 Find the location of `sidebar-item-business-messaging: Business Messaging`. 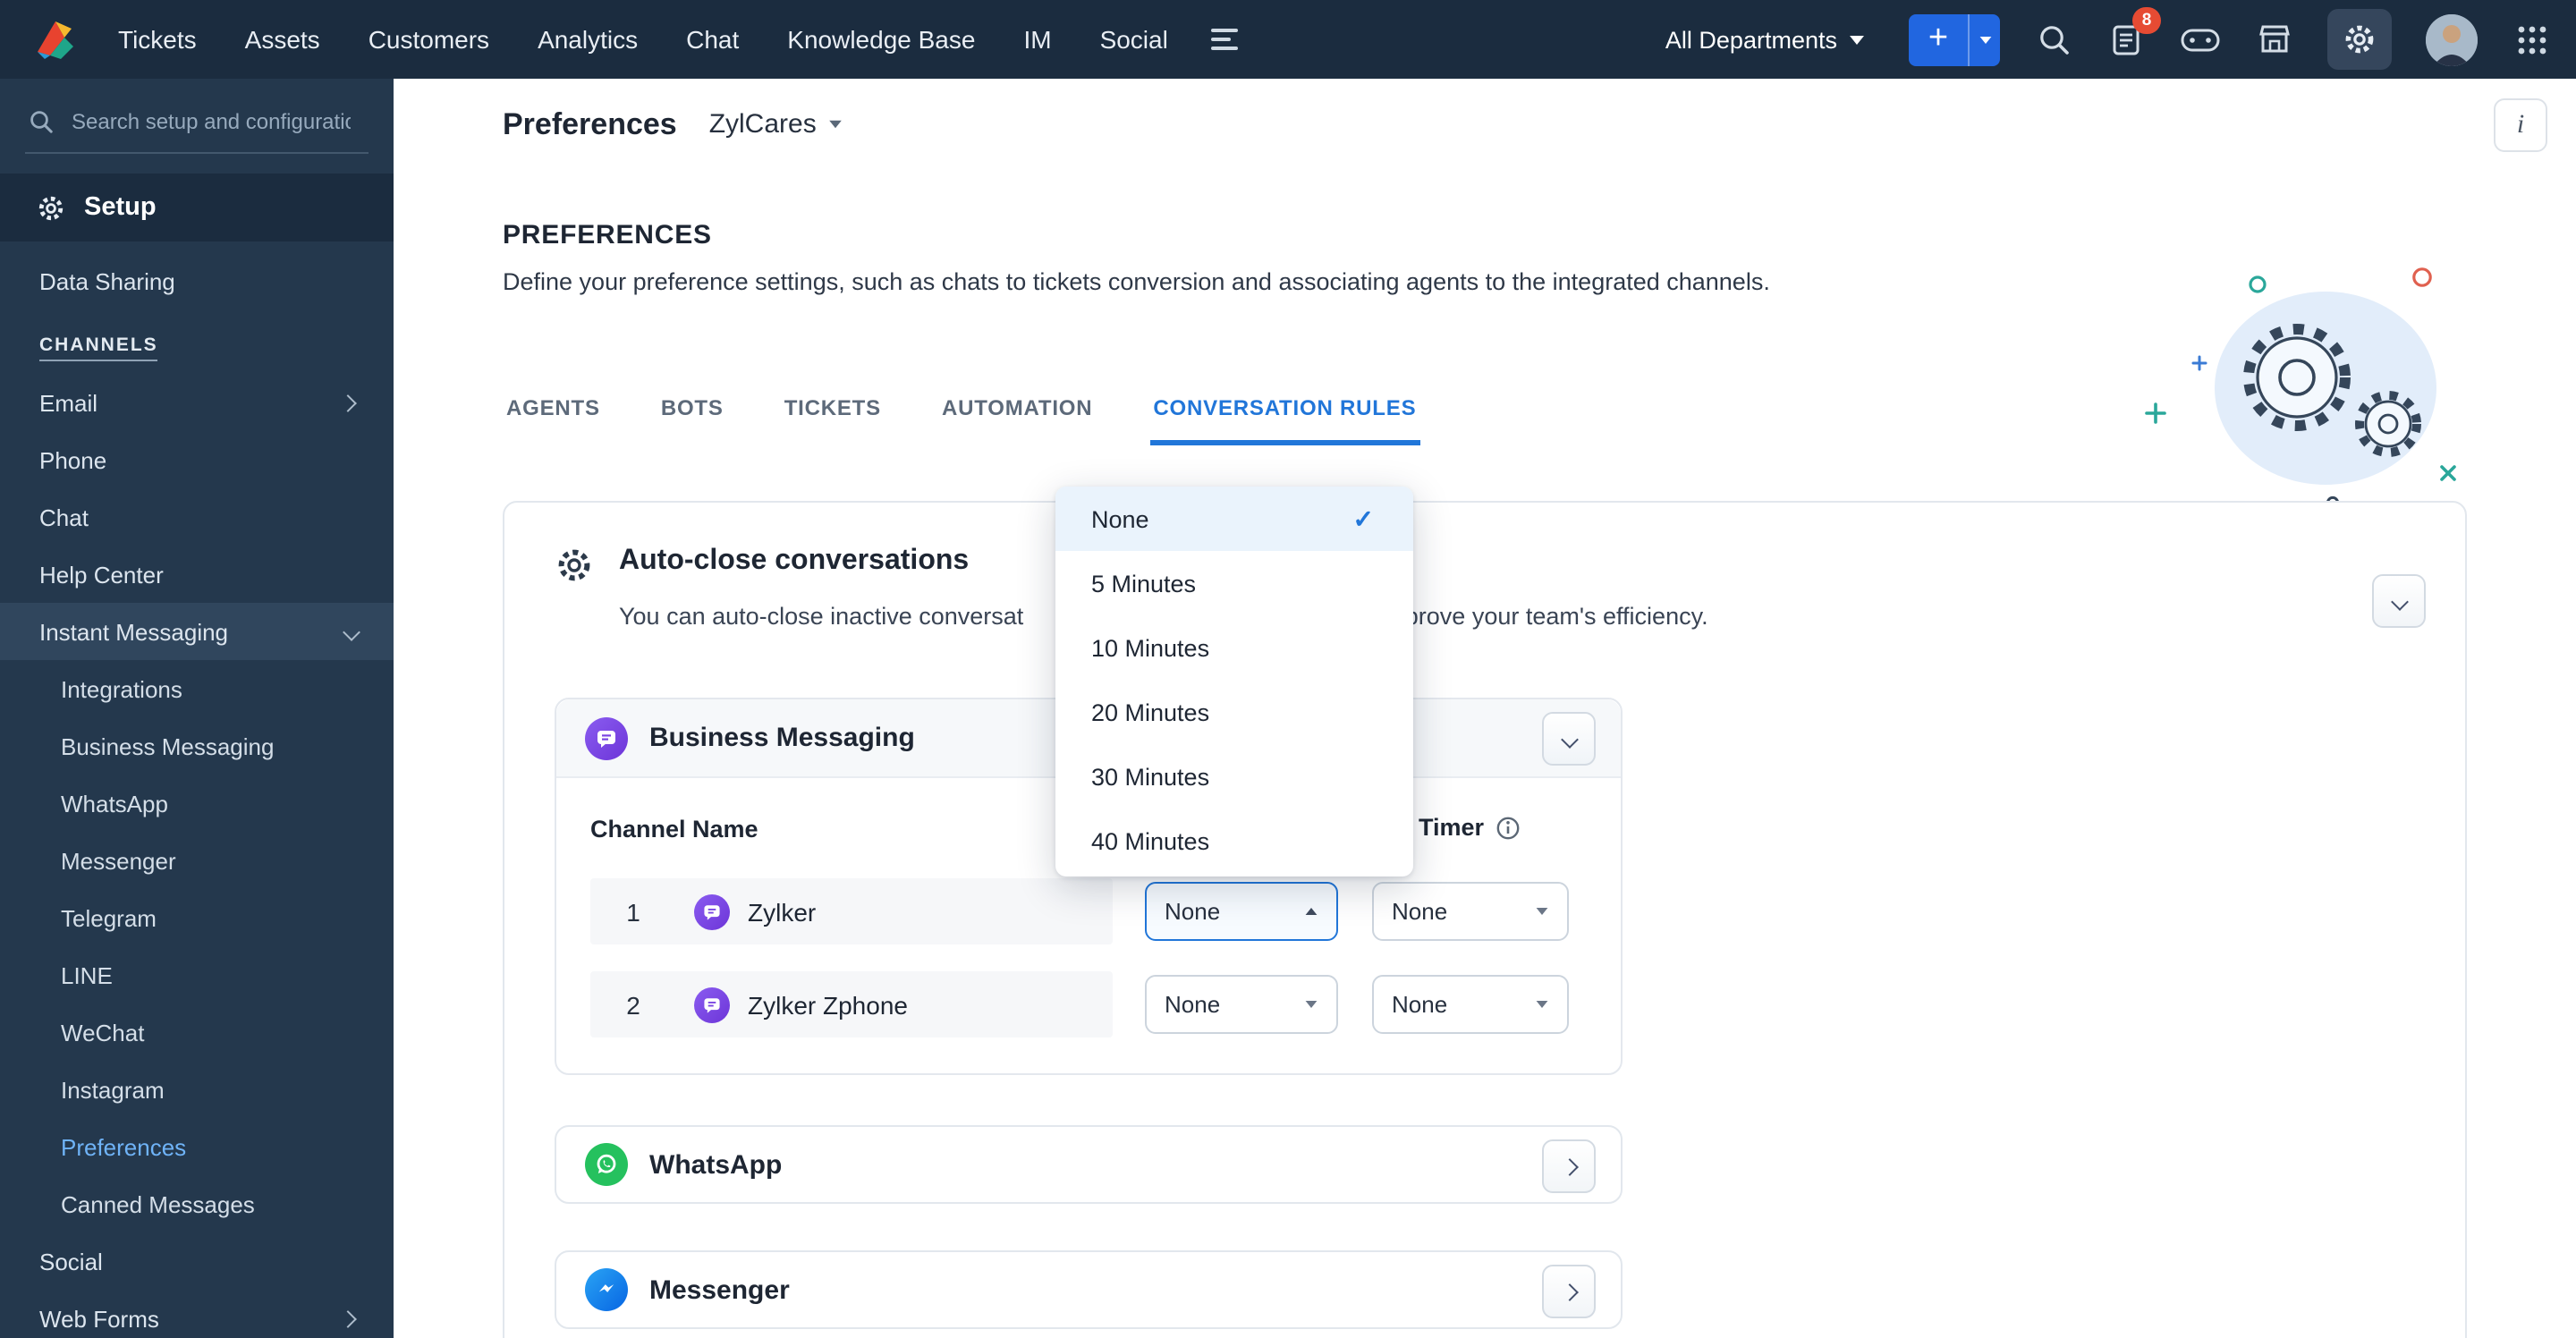

sidebar-item-business-messaging: Business Messaging is located at coordinates (197, 746).